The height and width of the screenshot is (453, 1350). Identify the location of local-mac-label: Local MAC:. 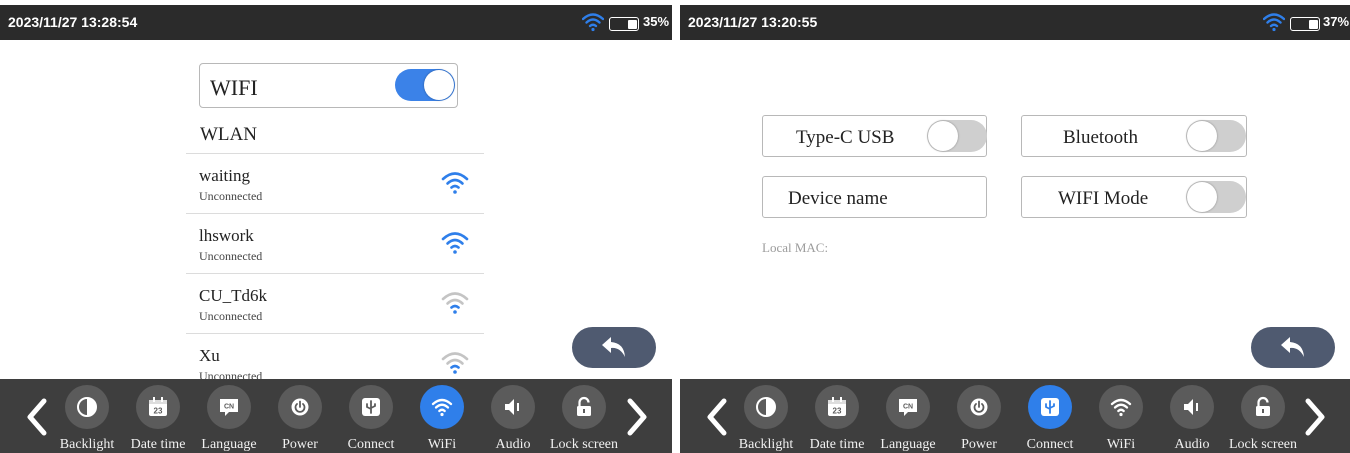
(795, 247).